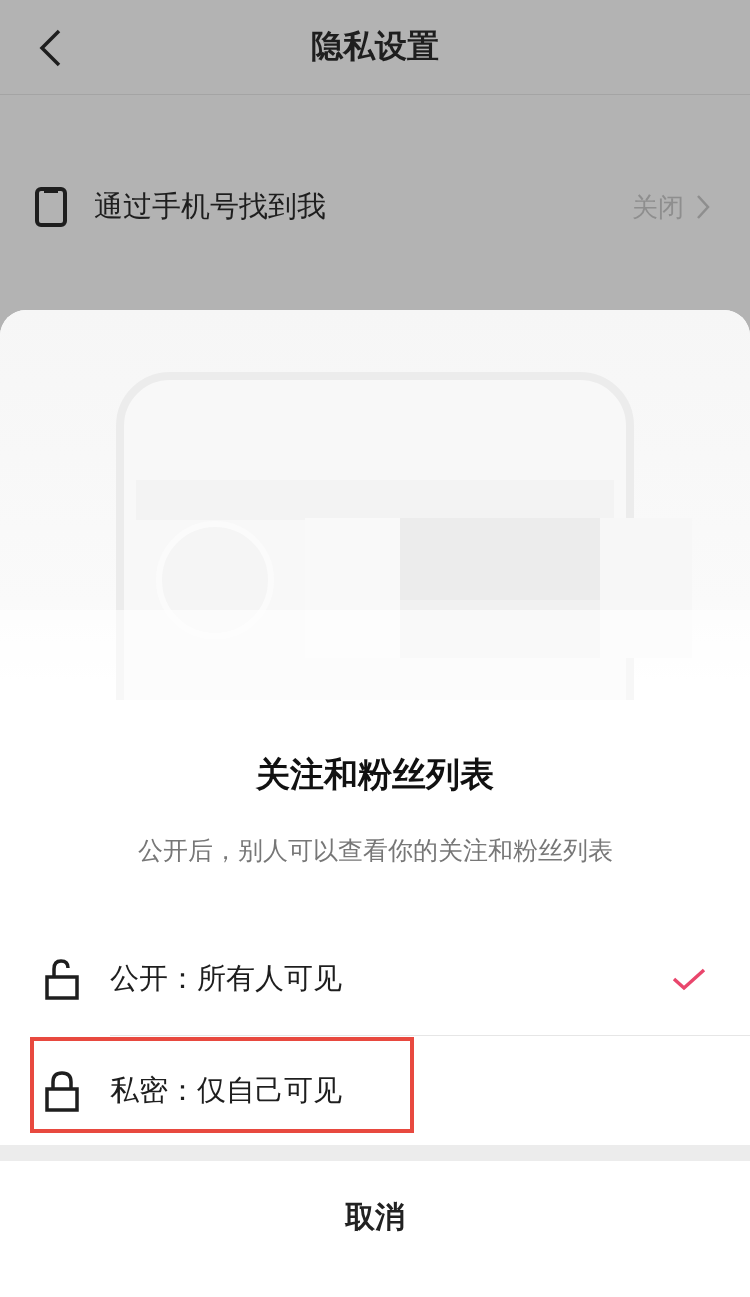  I want to click on visibility-option: 私密：仅自己可见, so click(375, 1091).